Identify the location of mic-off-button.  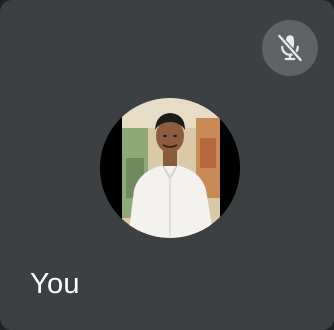
(290, 48).